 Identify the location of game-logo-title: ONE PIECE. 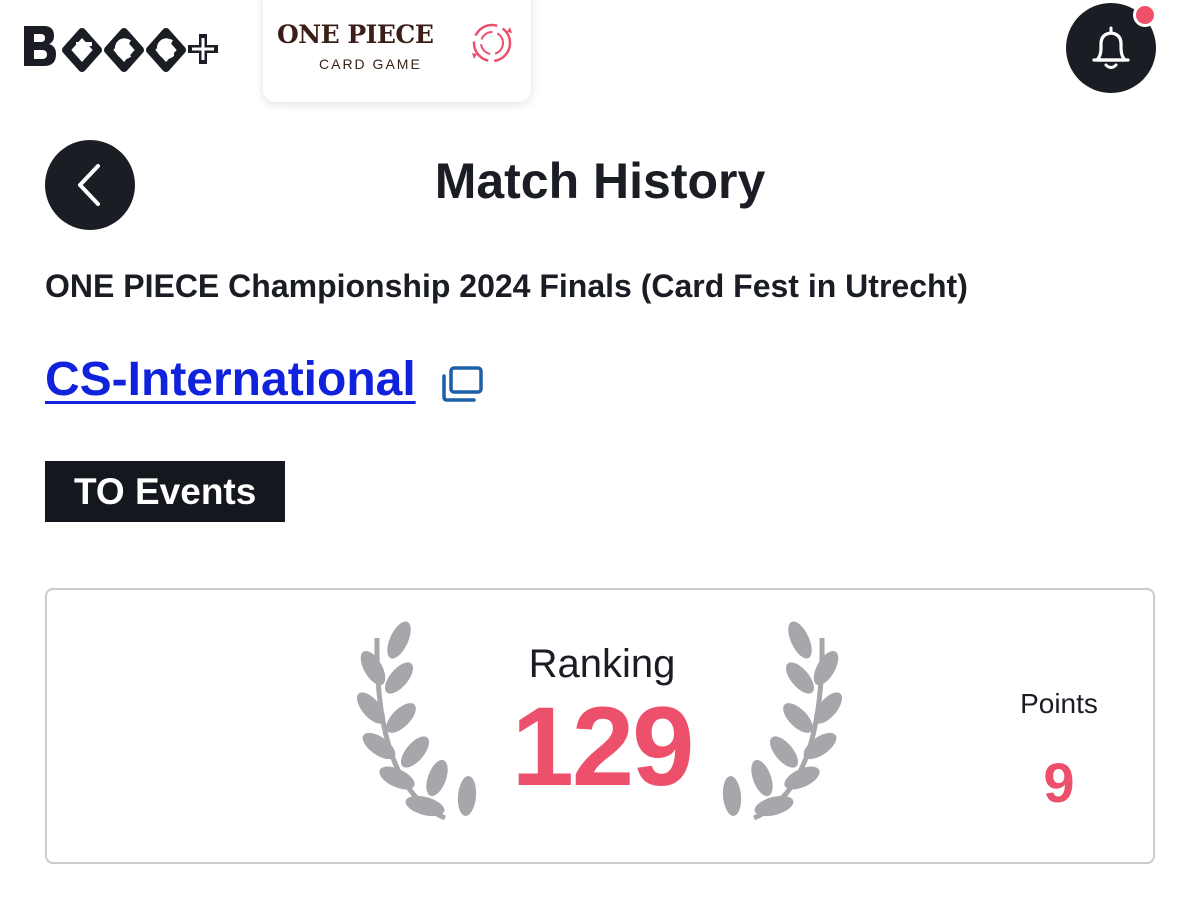
(355, 34).